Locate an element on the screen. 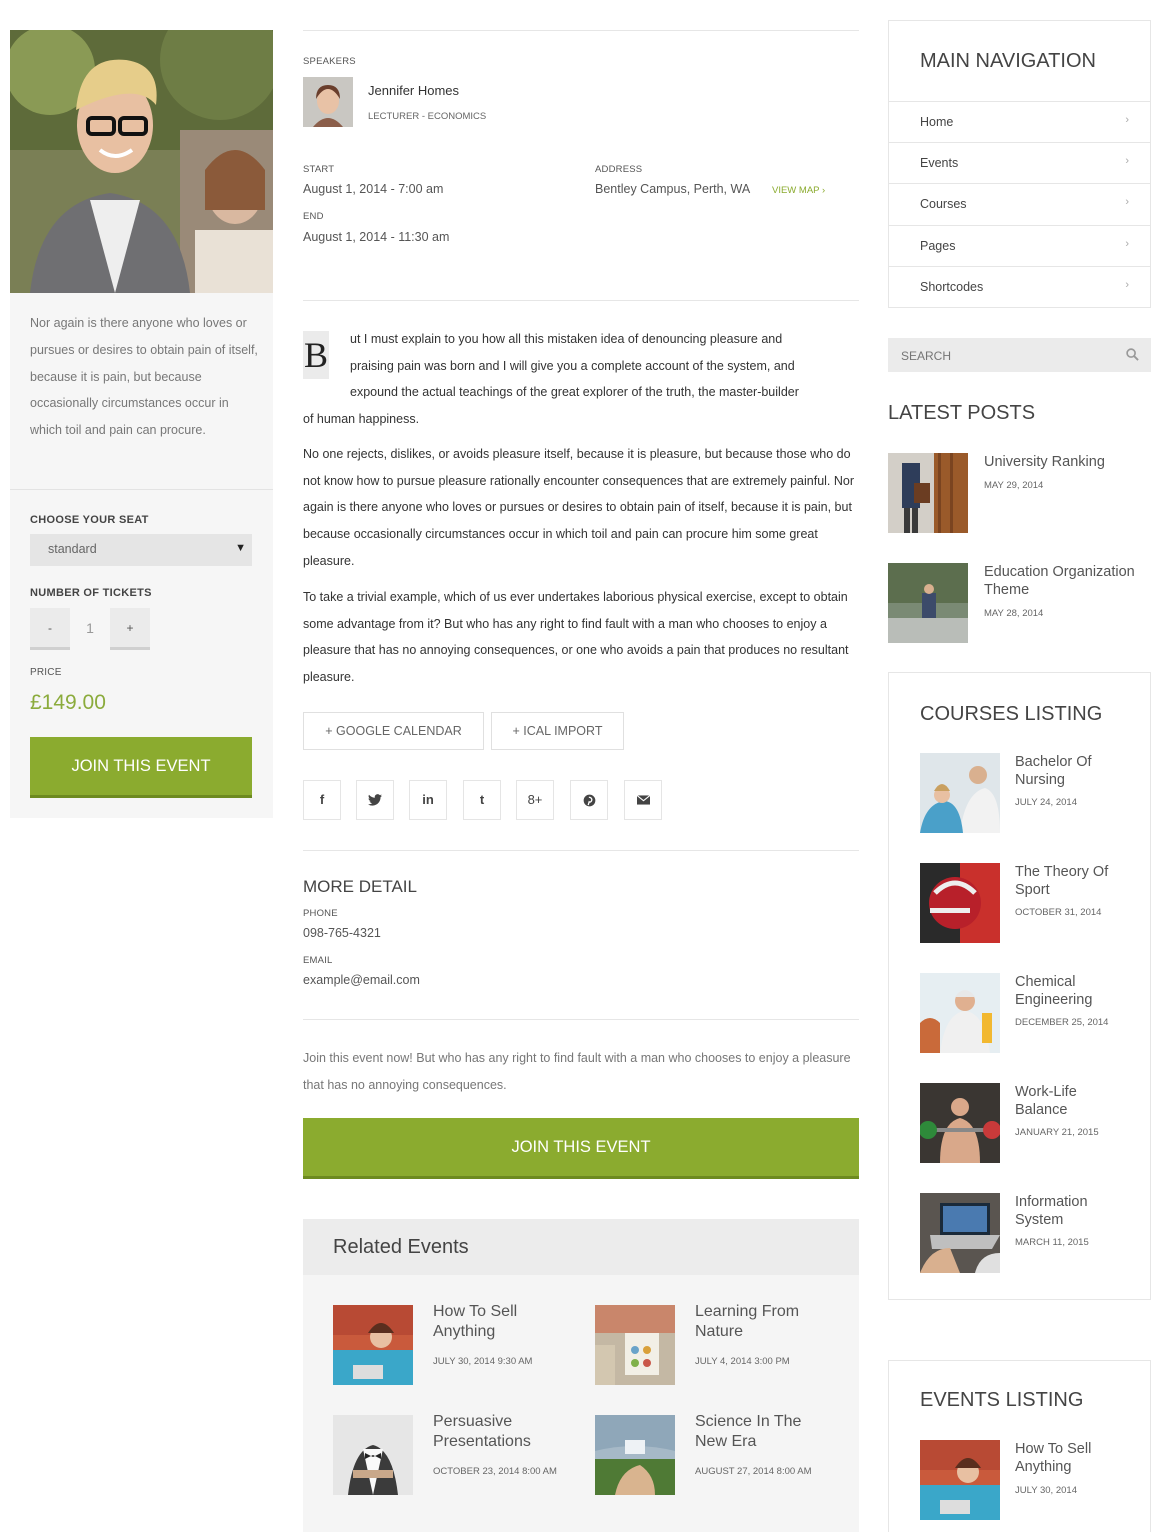 Image resolution: width=1174 pixels, height=1532 pixels. search-input is located at coordinates (1001, 356).